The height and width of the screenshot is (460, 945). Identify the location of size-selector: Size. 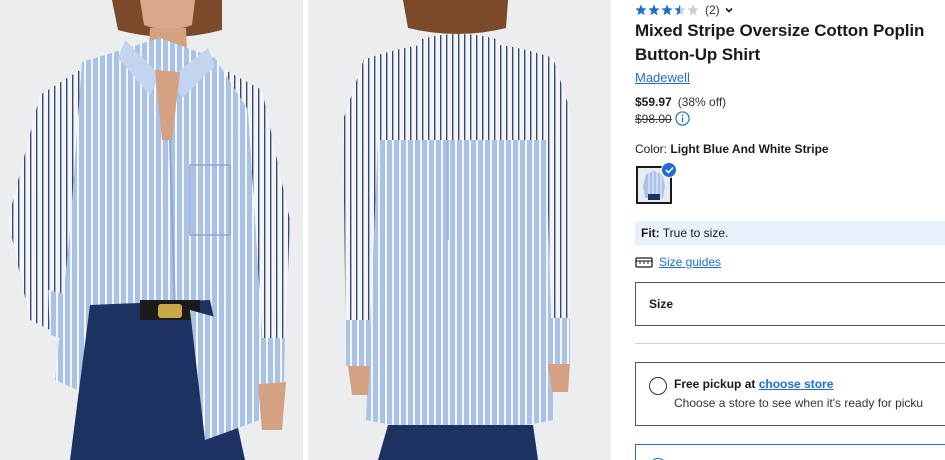
(790, 304).